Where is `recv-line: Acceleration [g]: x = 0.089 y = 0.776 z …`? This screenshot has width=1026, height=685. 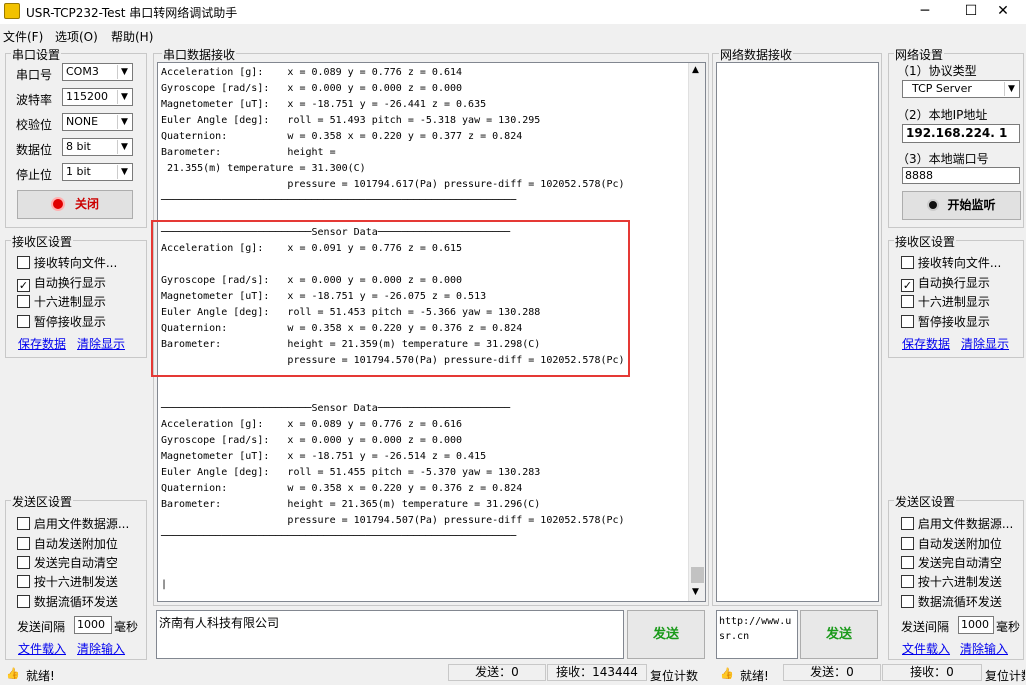
recv-line: Acceleration [g]: x = 0.089 y = 0.776 z … is located at coordinates (312, 424).